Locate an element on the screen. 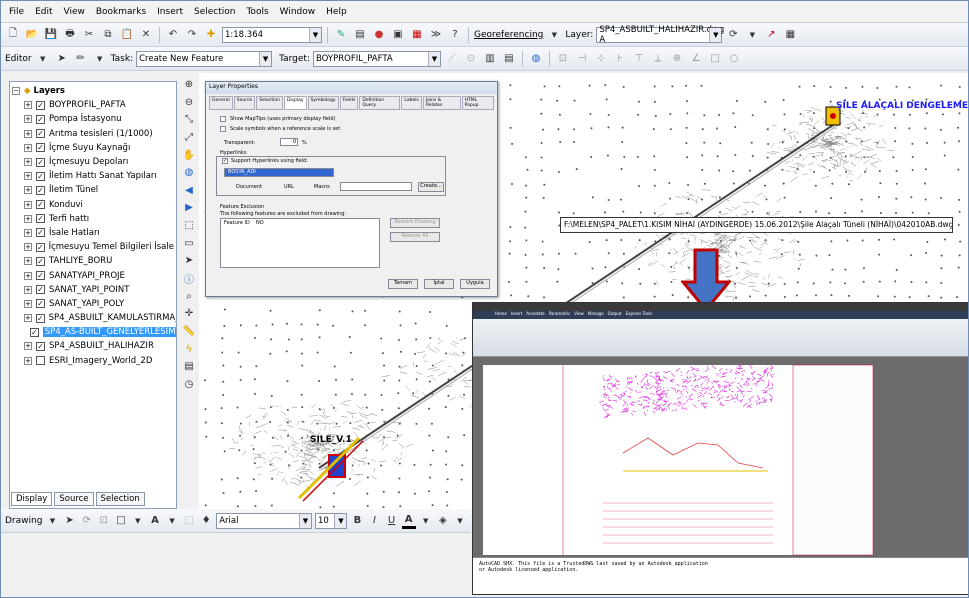 Image resolution: width=969 pixels, height=598 pixels. toc-layer-item: + ✓ Arıtma tesisleri (1/1000) is located at coordinates (93, 134).